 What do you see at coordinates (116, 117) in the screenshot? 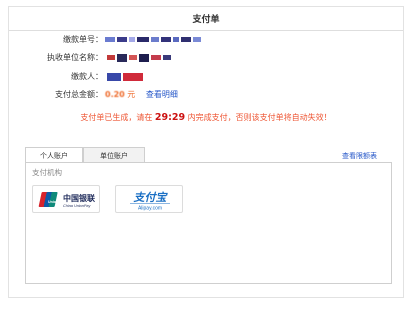
I see `notice-prefix: 支付单已生成，请在` at bounding box center [116, 117].